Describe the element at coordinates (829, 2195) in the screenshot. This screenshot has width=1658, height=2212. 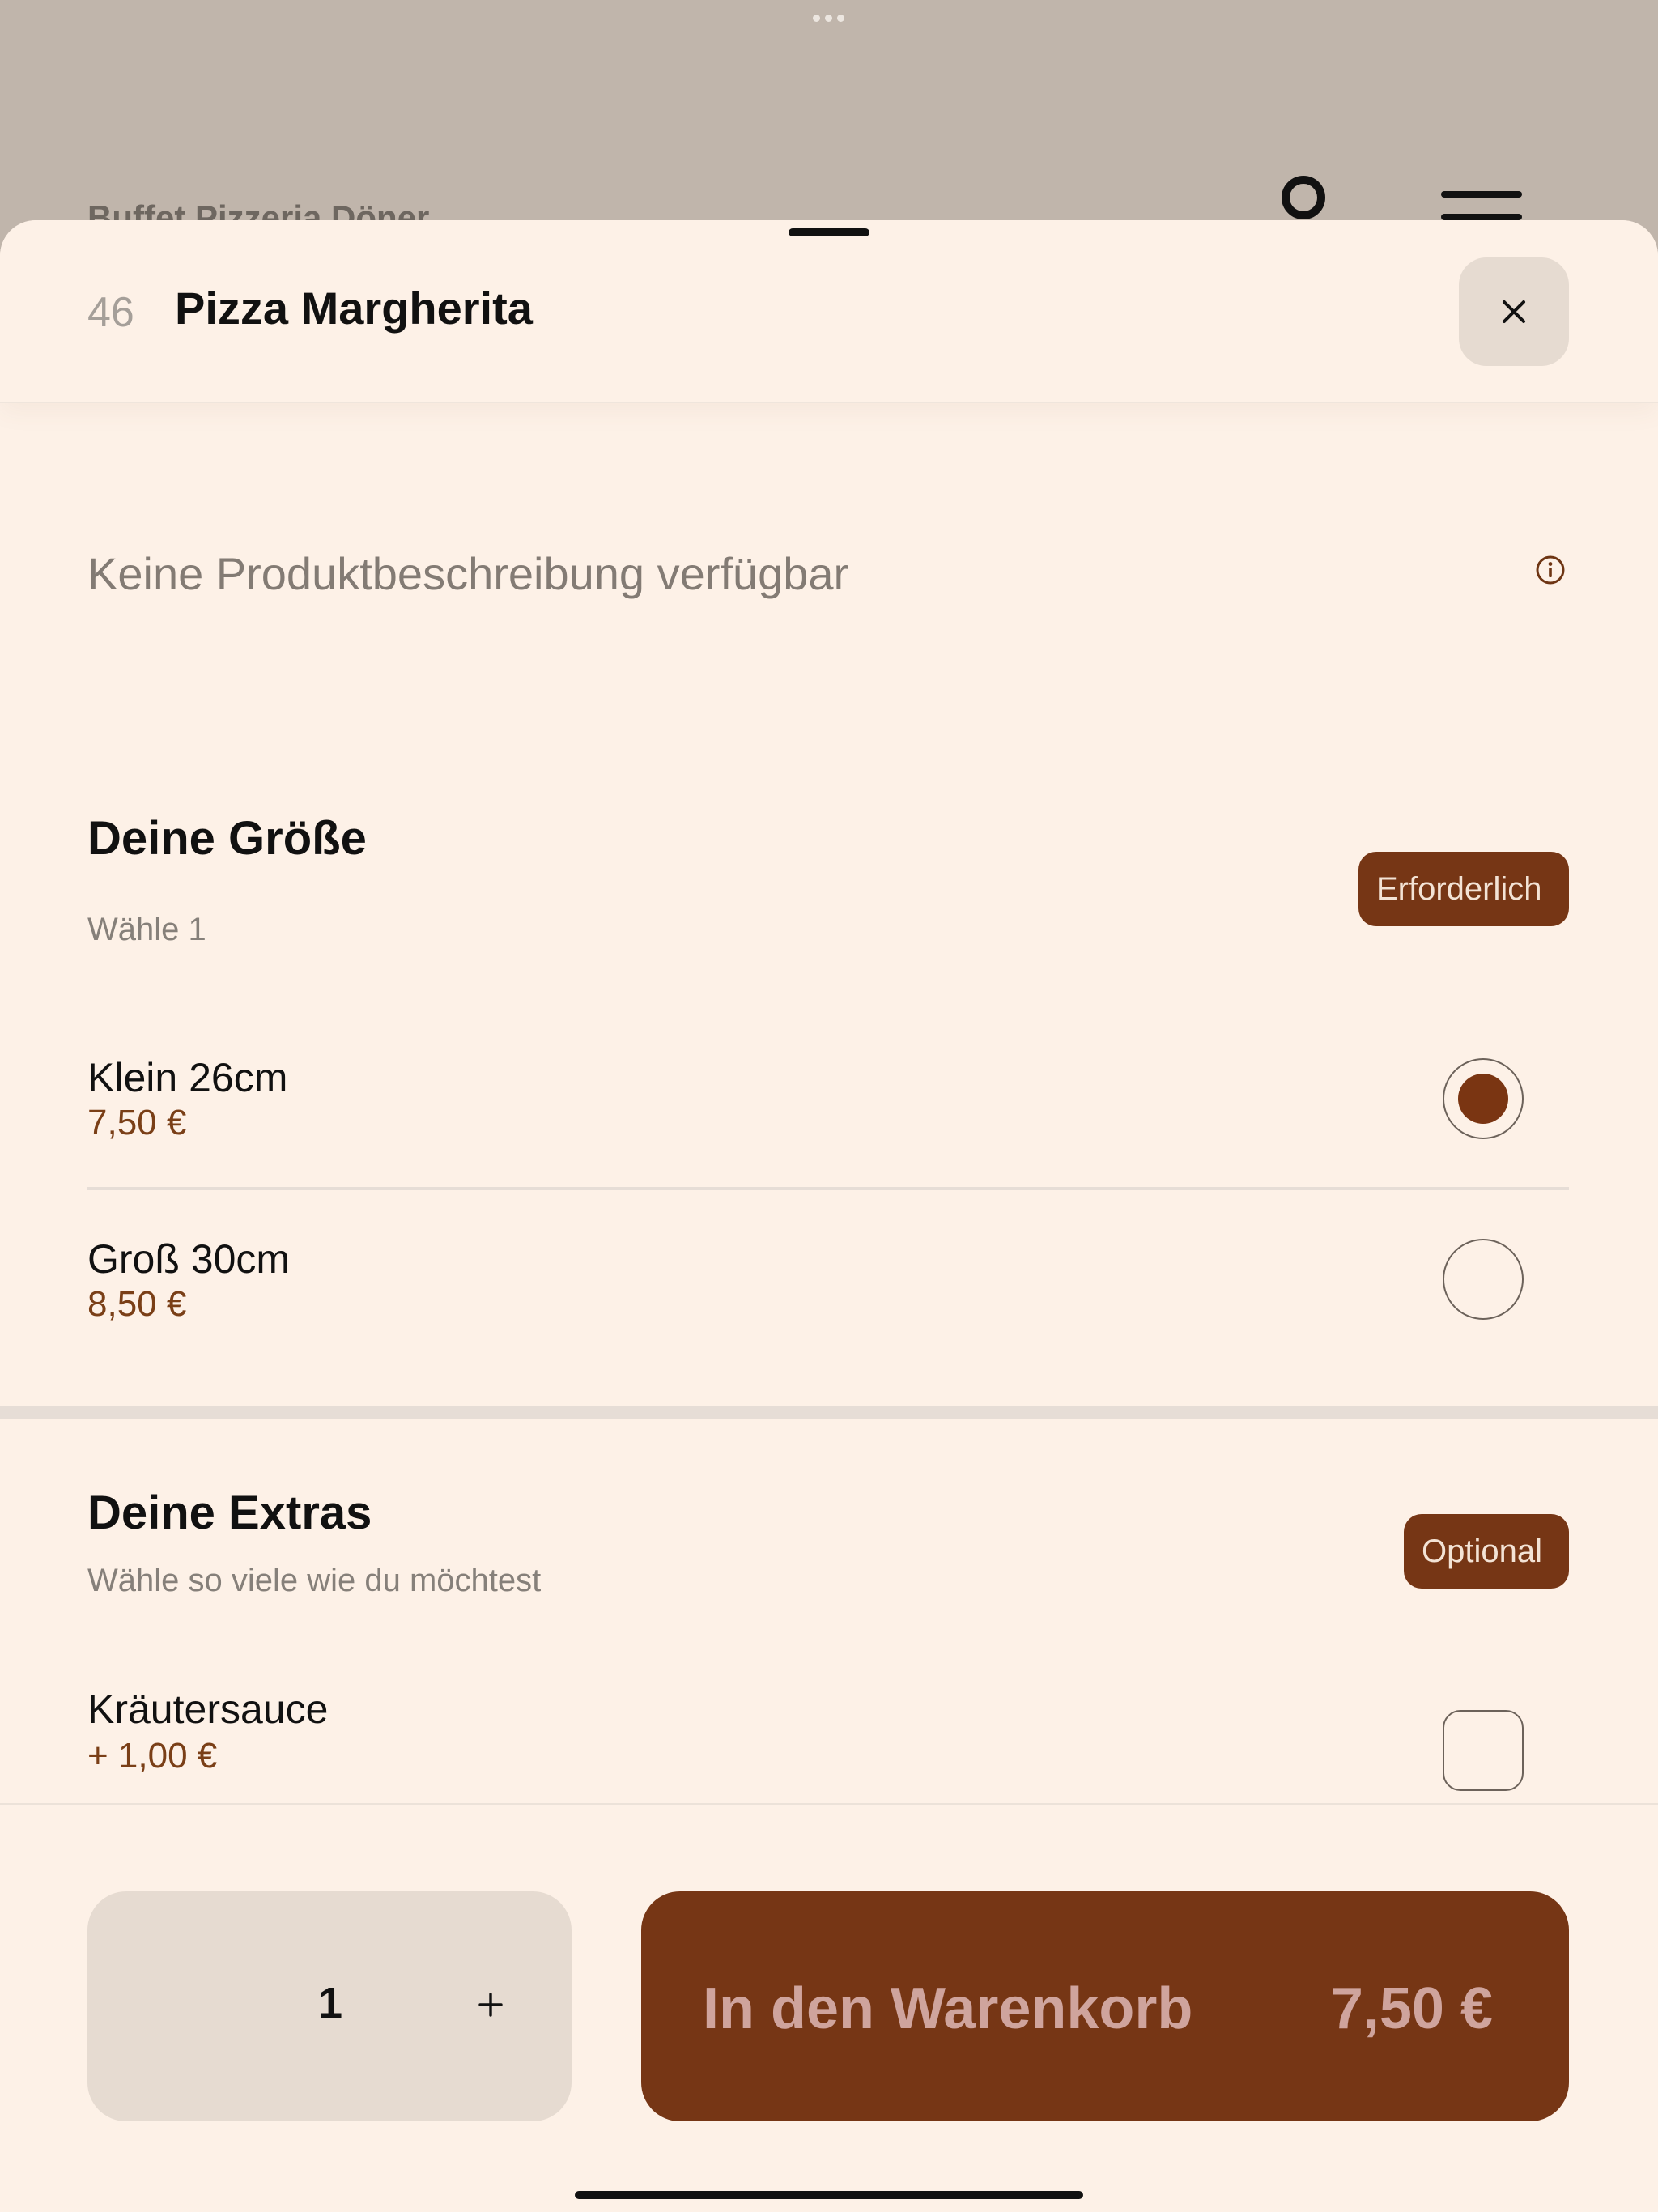
I see `home-indicator` at that location.